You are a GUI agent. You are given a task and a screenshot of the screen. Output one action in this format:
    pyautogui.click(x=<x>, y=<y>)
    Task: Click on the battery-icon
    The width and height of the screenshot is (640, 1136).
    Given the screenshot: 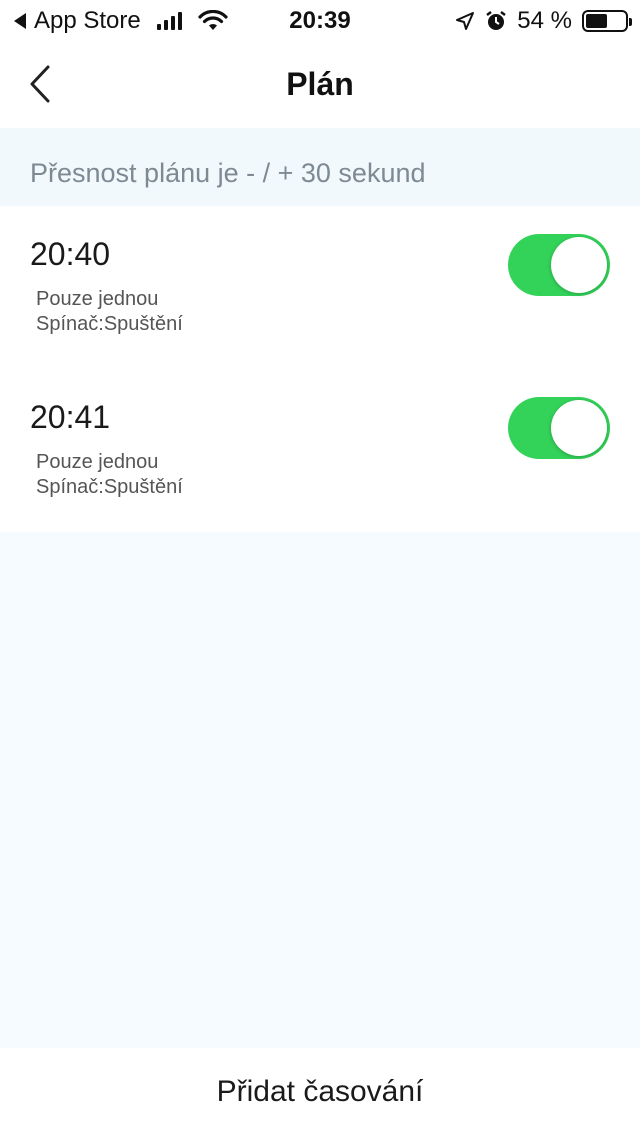 What is the action you would take?
    pyautogui.click(x=607, y=21)
    